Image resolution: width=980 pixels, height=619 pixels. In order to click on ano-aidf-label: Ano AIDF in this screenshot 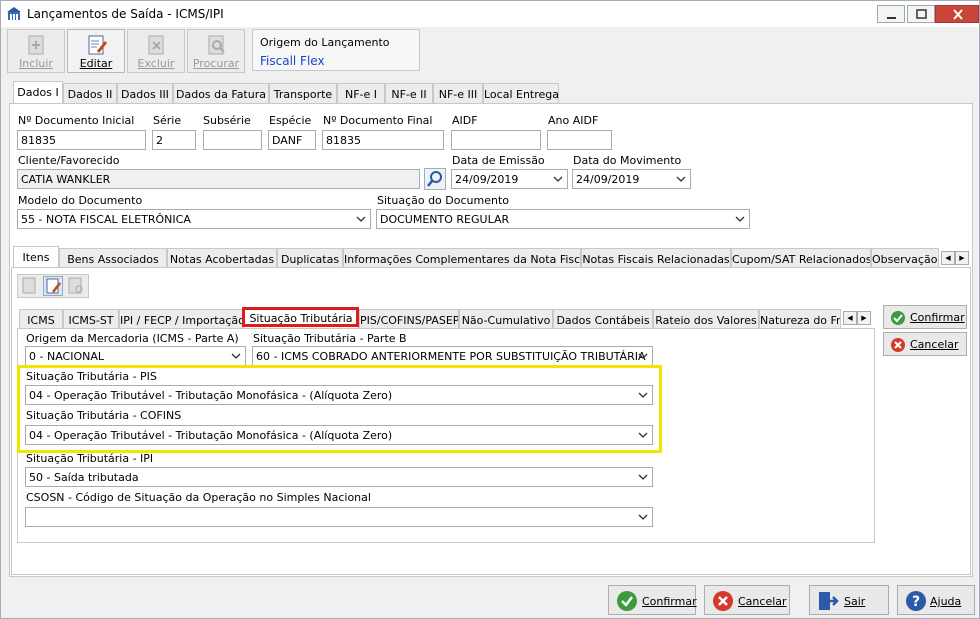, I will do `click(573, 120)`.